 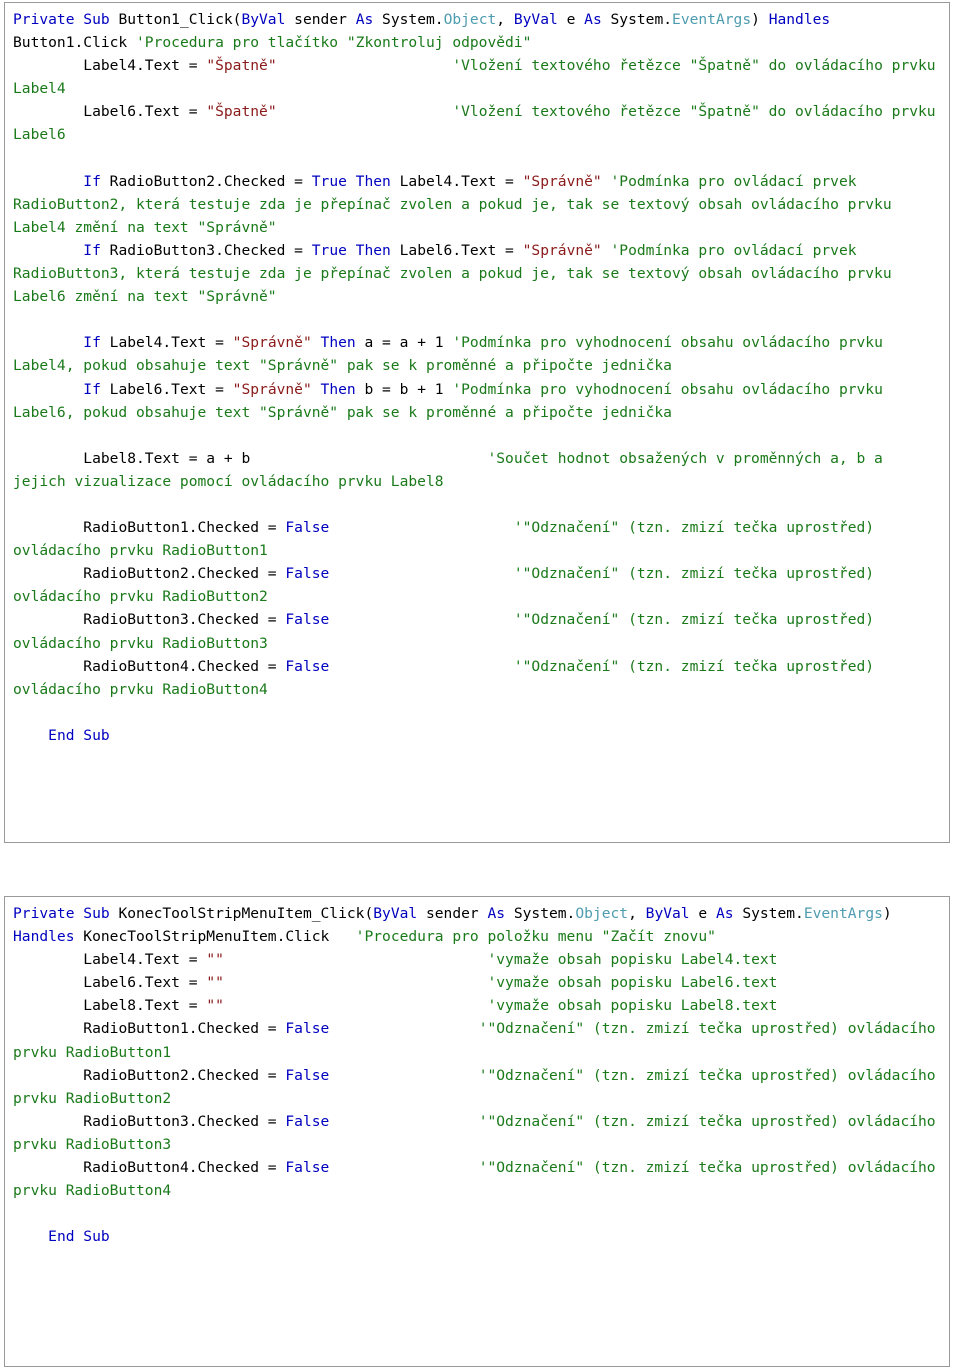 What do you see at coordinates (408, 389) in the screenshot?
I see `token-pln: b = b + 1` at bounding box center [408, 389].